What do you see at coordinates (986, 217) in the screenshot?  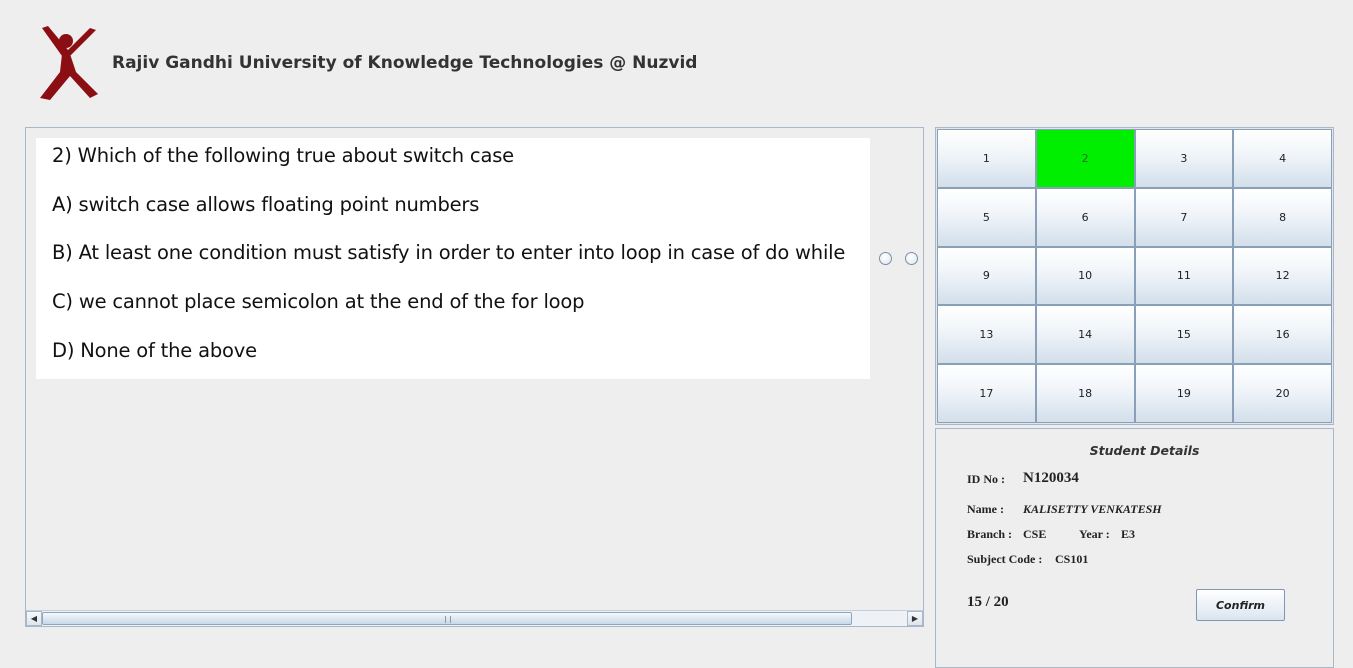 I see `question-button-5: 5` at bounding box center [986, 217].